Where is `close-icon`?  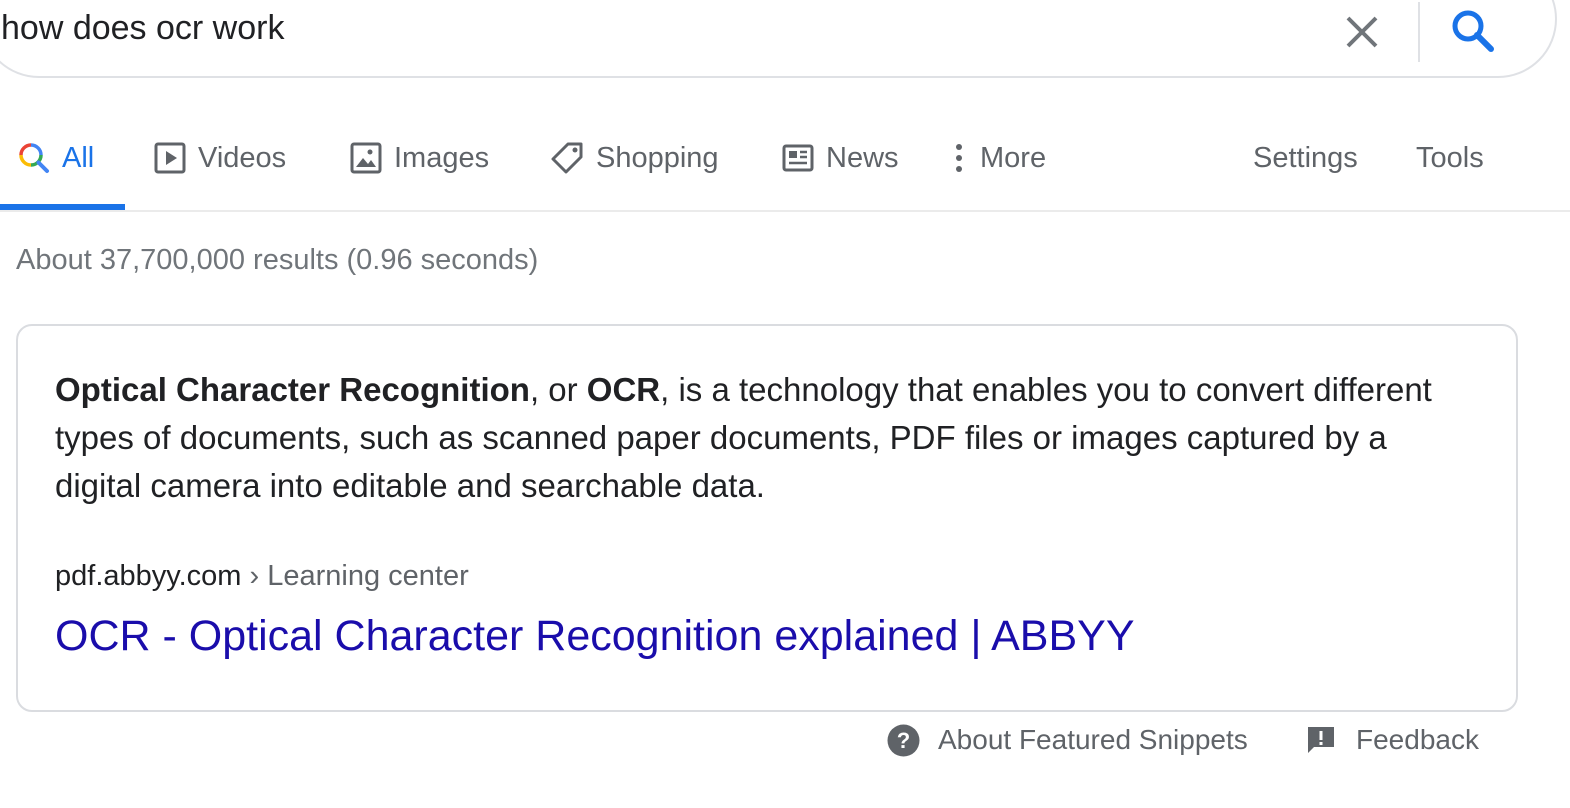
close-icon is located at coordinates (1362, 32).